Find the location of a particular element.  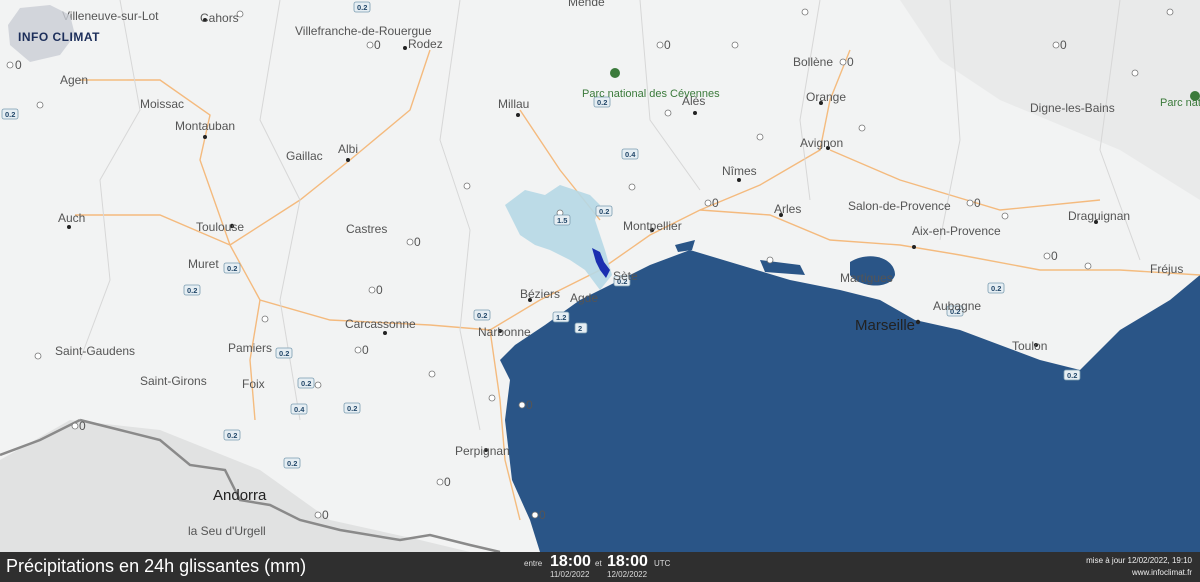

svg-text: 1.5 is located at coordinates (562, 220).